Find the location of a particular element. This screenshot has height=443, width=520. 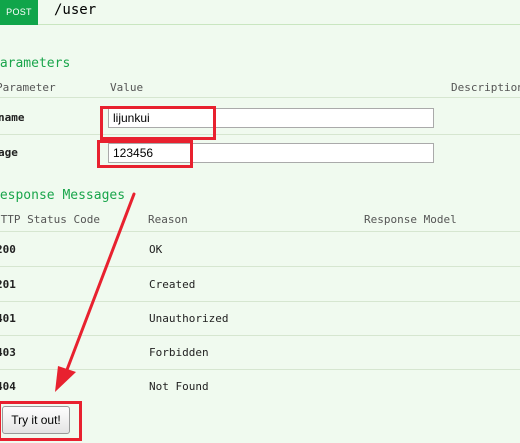

annotation-arrow-icon is located at coordinates (95, 292).